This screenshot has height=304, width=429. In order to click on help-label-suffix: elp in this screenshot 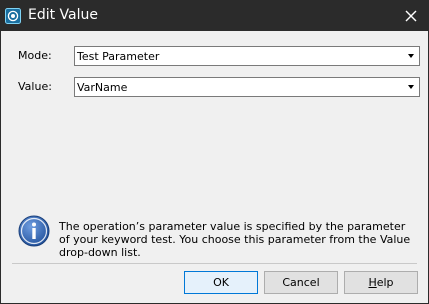, I will do `click(385, 282)`.